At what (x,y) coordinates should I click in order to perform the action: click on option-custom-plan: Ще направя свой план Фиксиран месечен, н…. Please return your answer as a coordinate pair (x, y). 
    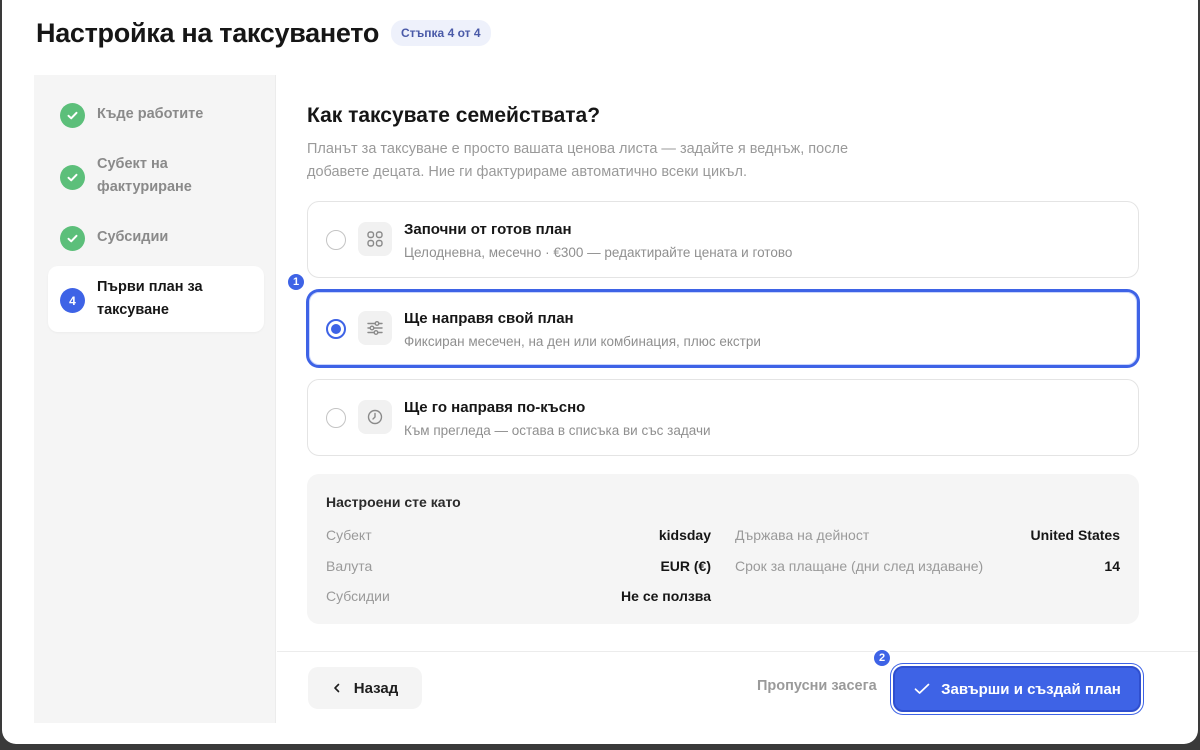
    Looking at the image, I should click on (723, 328).